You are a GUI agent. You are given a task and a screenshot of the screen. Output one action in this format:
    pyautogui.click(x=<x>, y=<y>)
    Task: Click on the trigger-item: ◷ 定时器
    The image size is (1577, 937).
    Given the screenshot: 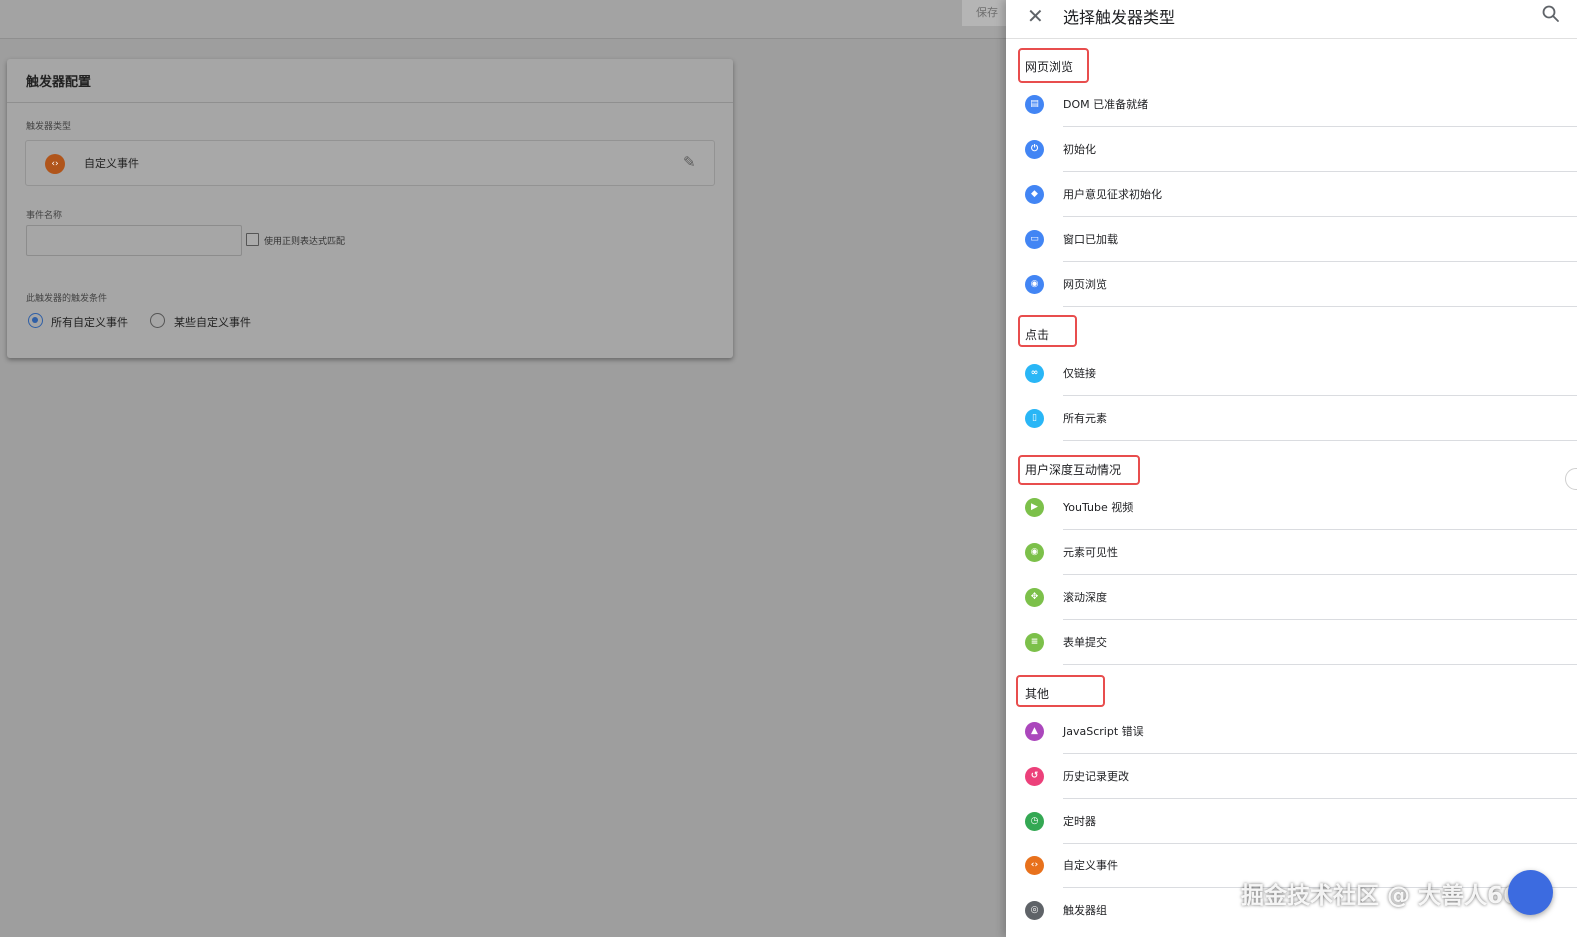 What is the action you would take?
    pyautogui.click(x=1291, y=821)
    